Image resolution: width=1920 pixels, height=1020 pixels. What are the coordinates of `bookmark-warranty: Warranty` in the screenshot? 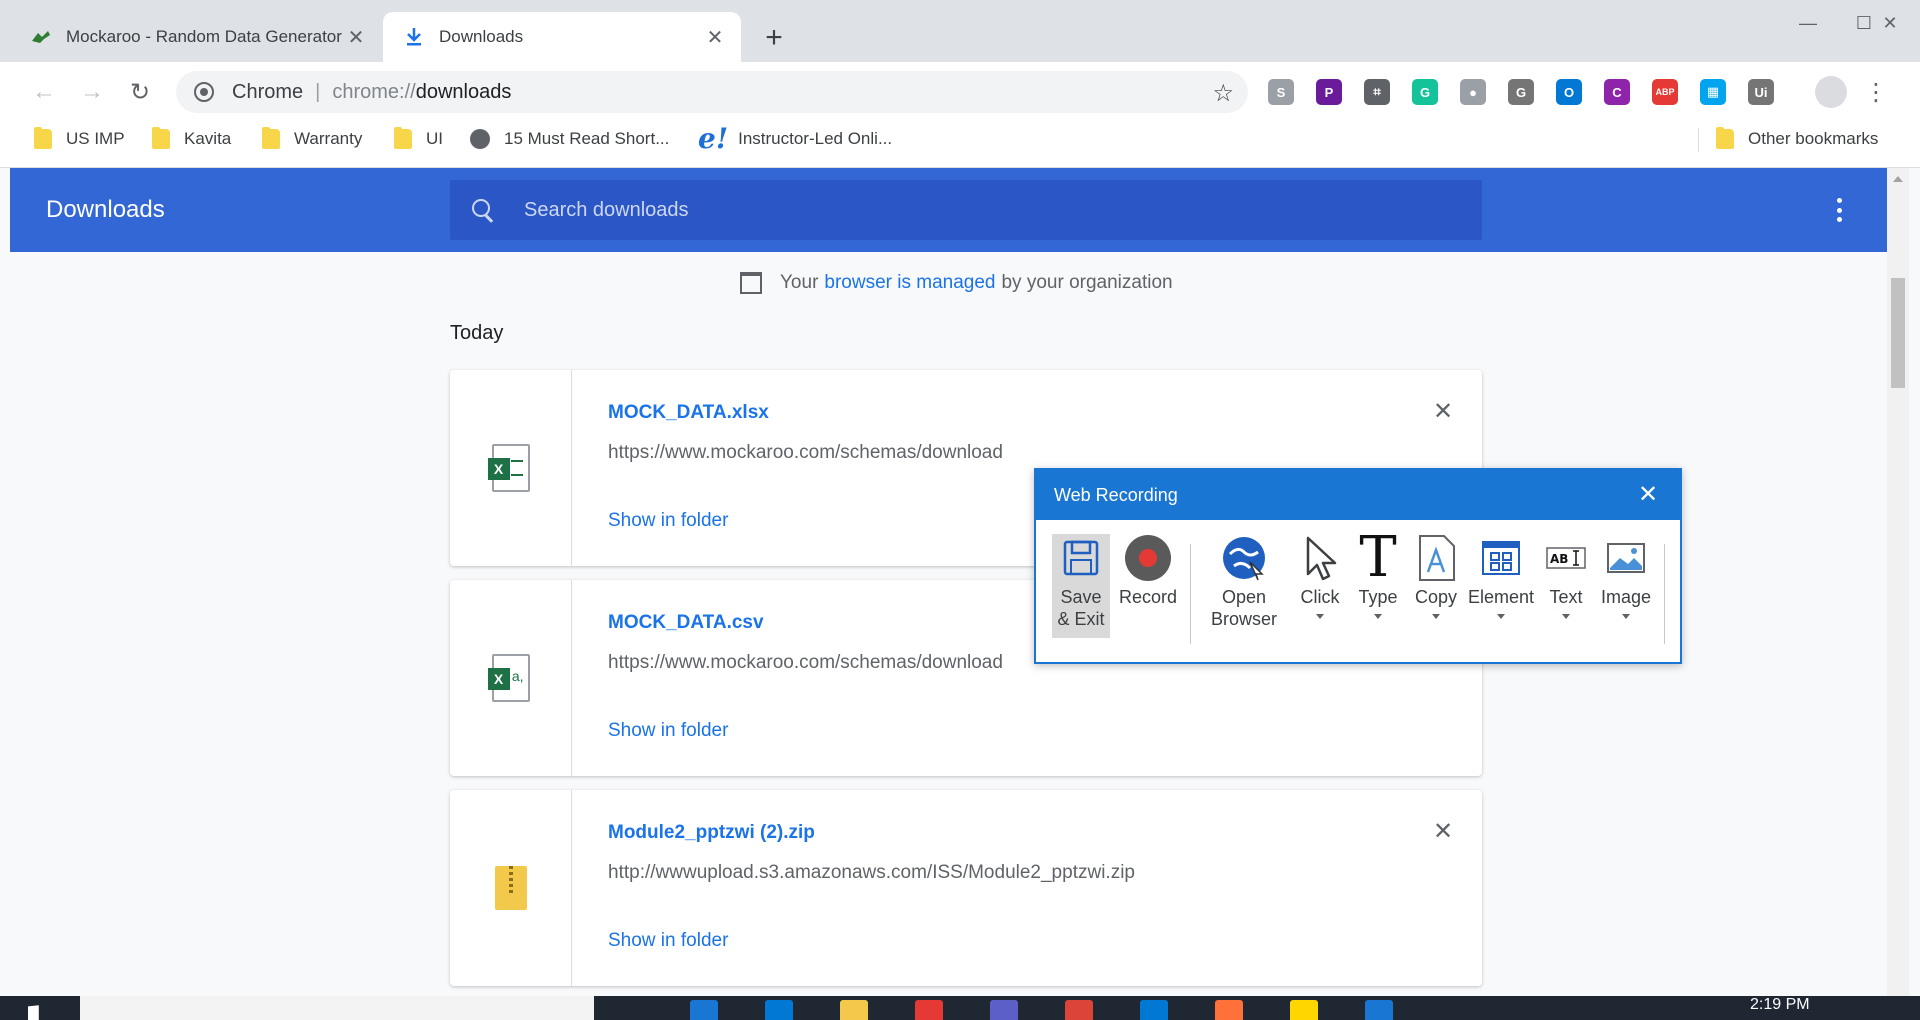 It's located at (312, 139).